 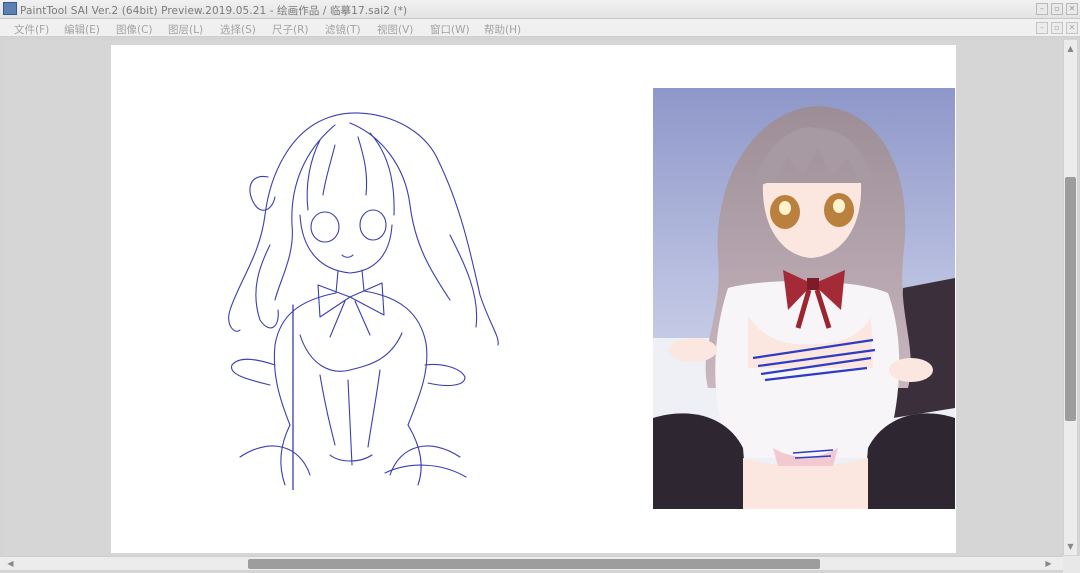 What do you see at coordinates (1057, 28) in the screenshot?
I see `doc-restore-button: ▫` at bounding box center [1057, 28].